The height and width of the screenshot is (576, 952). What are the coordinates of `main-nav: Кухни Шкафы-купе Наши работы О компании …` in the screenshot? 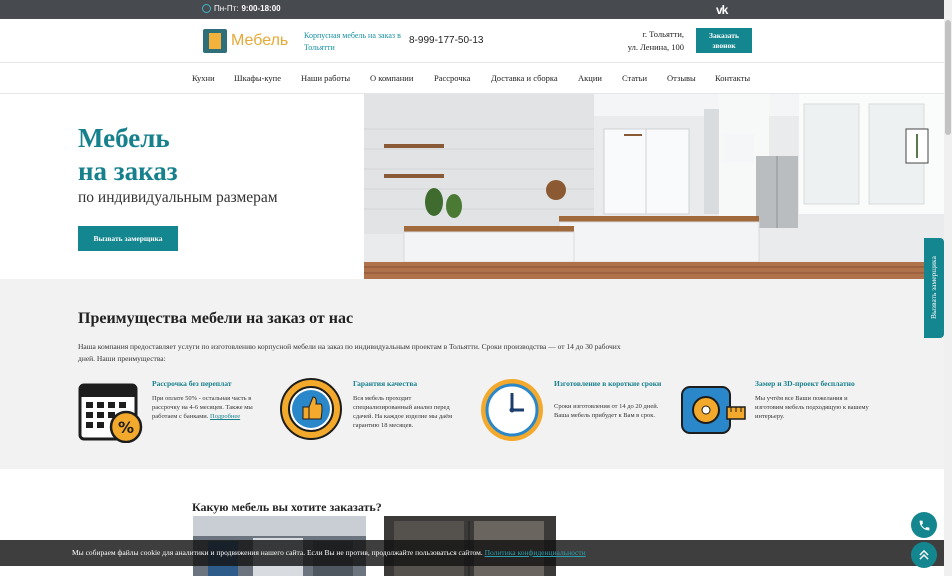 It's located at (476, 78).